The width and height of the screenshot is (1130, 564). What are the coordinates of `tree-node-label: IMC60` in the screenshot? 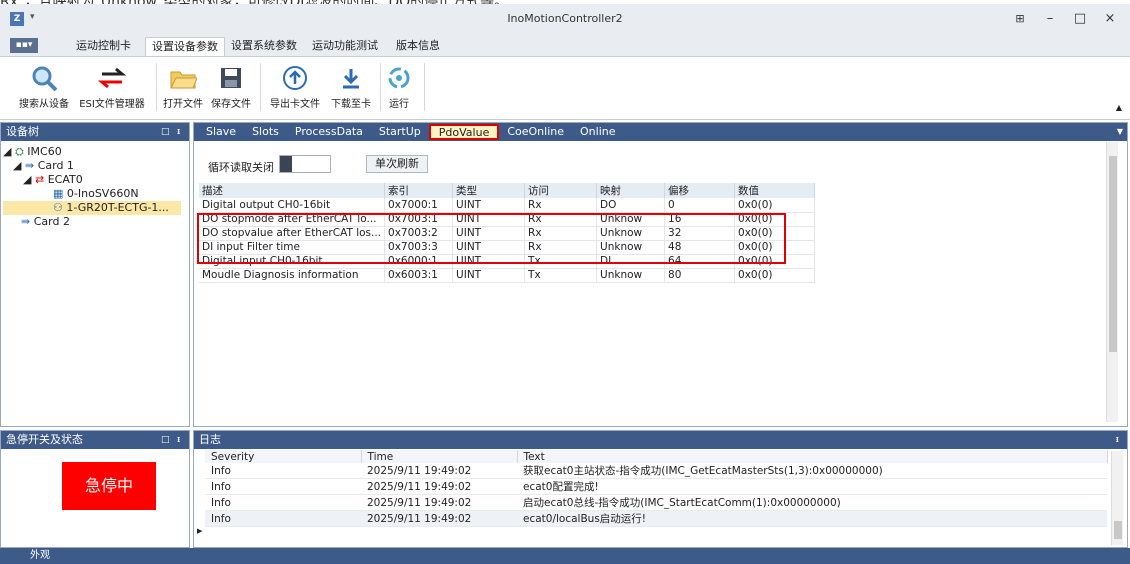 It's located at (44, 151).